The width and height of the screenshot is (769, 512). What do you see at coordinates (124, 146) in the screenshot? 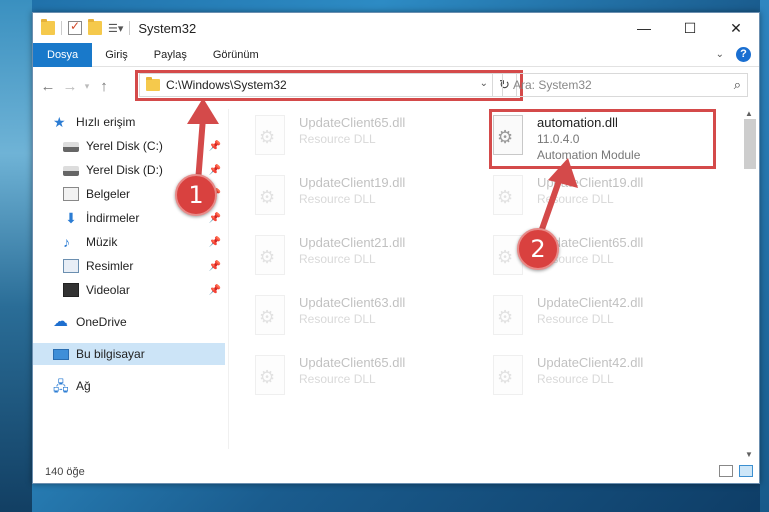
I see `sidebar-item-label: Yerel Disk (C:)` at bounding box center [124, 146].